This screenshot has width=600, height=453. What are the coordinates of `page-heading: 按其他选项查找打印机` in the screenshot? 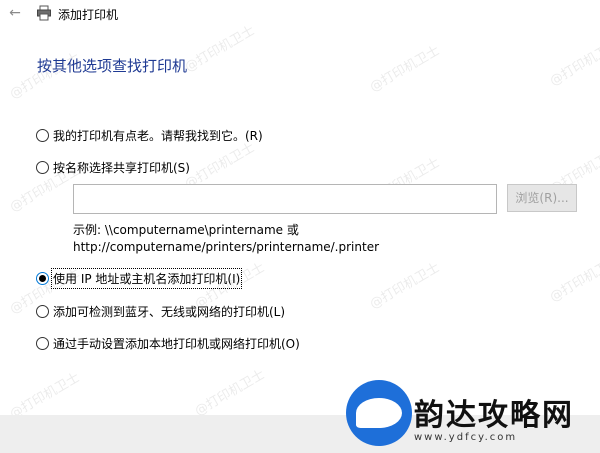 It's located at (112, 66).